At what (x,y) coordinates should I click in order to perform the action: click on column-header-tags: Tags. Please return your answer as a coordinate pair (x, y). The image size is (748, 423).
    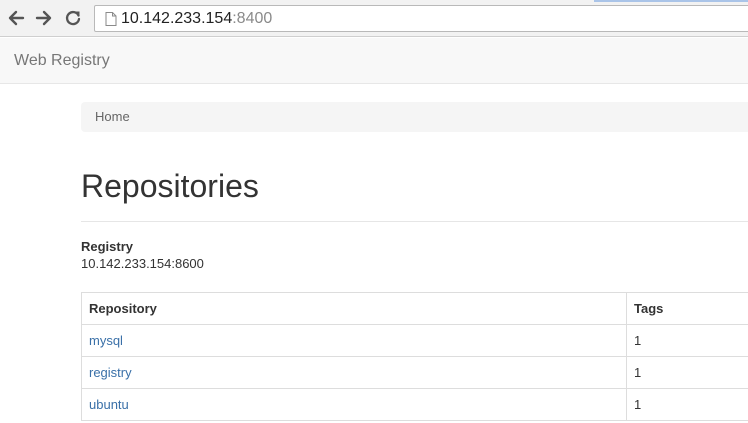
    Looking at the image, I should click on (687, 308).